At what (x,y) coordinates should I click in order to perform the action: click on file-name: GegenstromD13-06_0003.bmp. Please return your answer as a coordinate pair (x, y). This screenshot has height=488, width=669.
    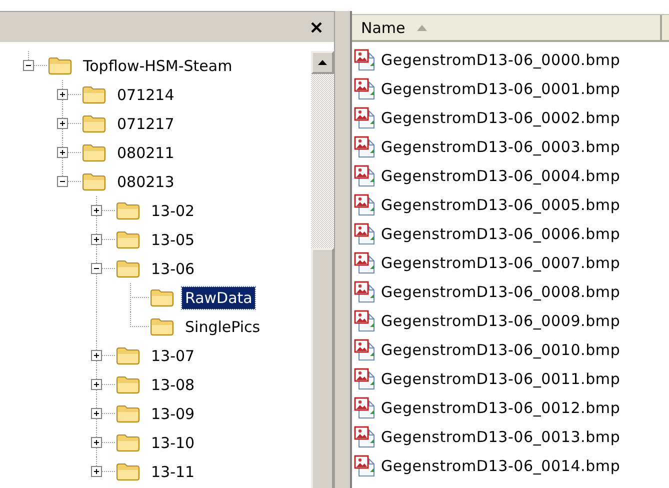
    Looking at the image, I should click on (500, 146).